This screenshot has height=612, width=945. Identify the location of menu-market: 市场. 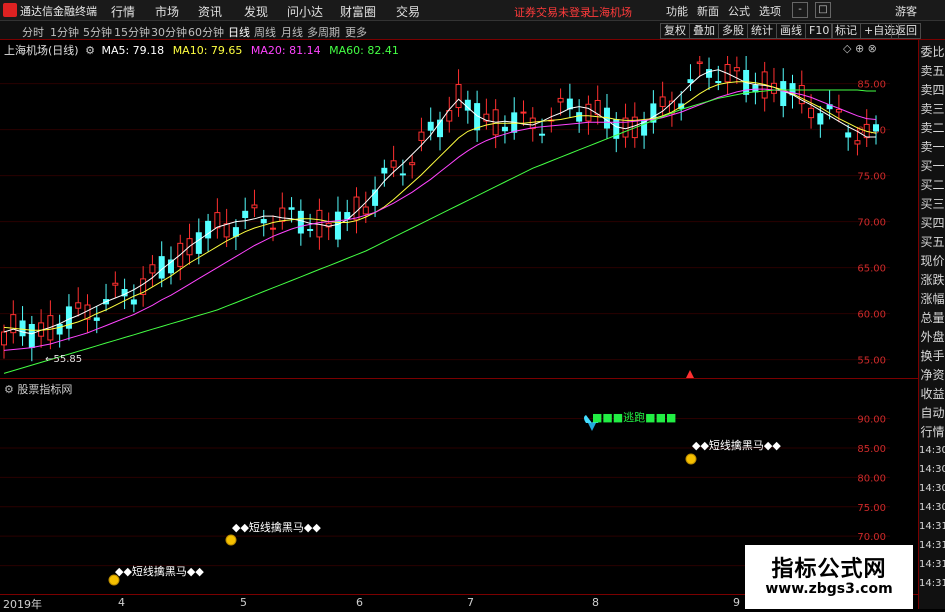
(167, 11).